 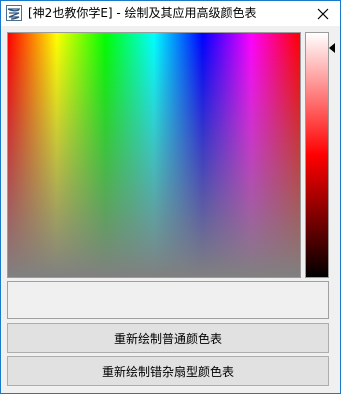 I want to click on close-button, so click(x=323, y=13).